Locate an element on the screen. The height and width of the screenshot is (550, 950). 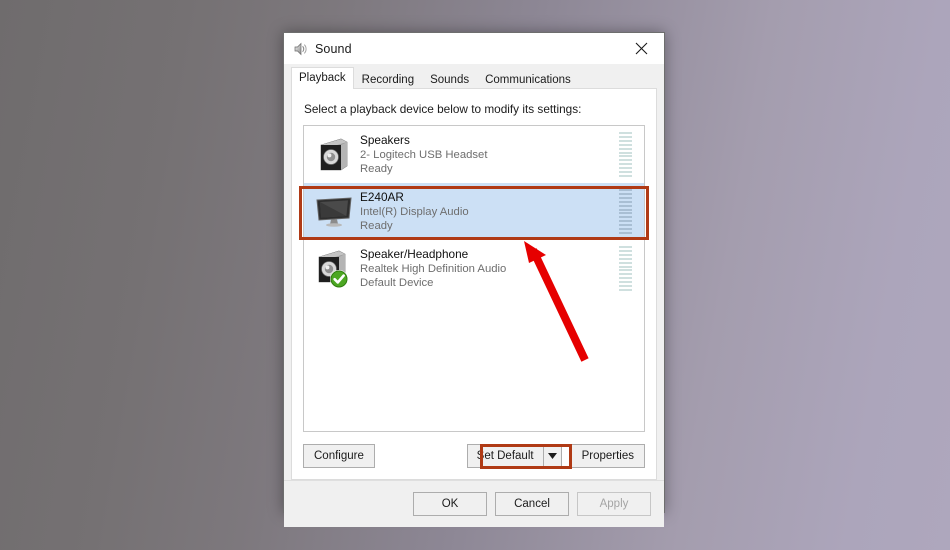
cancel-button: Cancel is located at coordinates (532, 504).